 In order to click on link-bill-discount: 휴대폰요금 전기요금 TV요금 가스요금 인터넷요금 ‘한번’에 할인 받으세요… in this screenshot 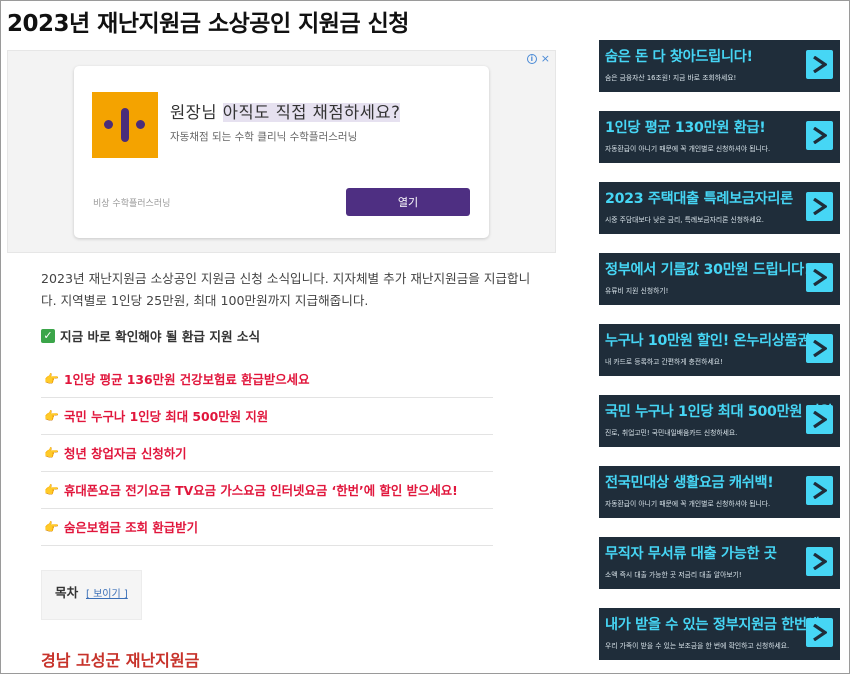, I will do `click(261, 490)`.